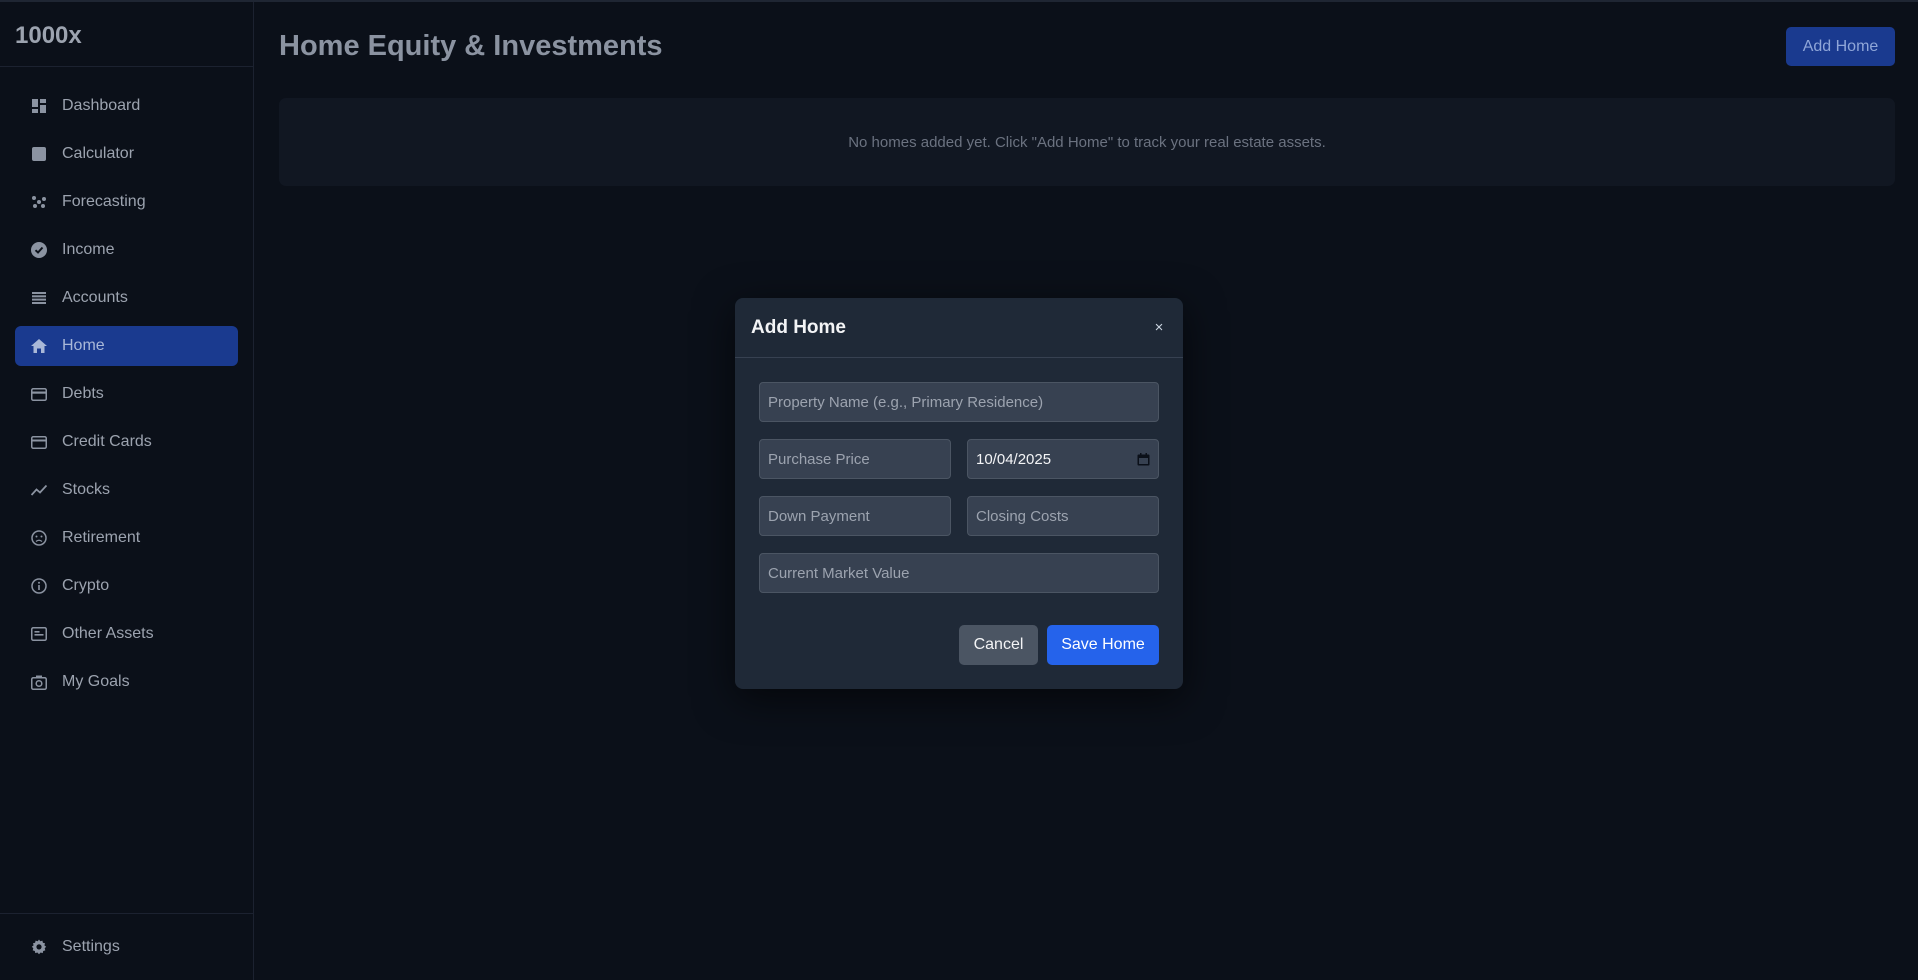 Image resolution: width=1918 pixels, height=980 pixels. I want to click on home-icon, so click(39, 346).